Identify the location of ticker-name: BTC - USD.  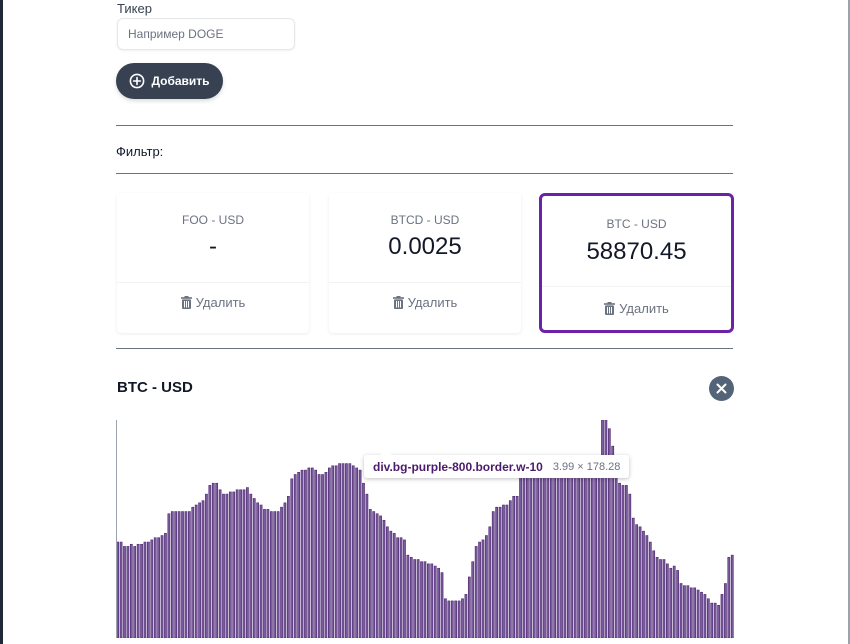
(636, 224).